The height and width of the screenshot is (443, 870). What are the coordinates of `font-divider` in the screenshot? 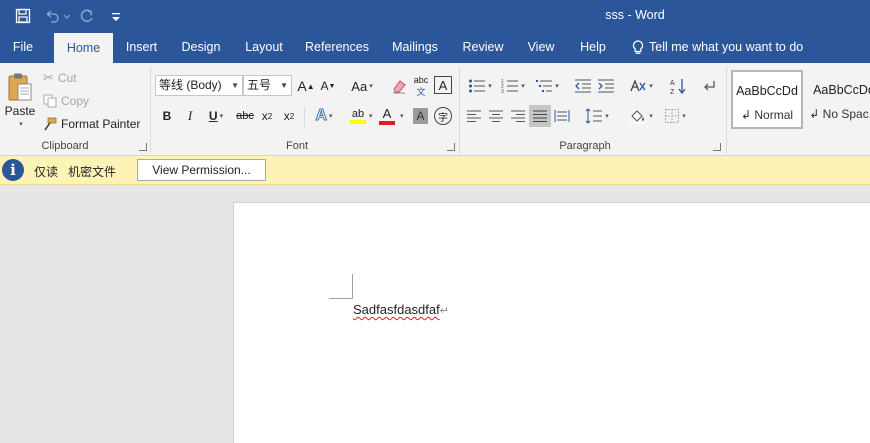 It's located at (304, 117).